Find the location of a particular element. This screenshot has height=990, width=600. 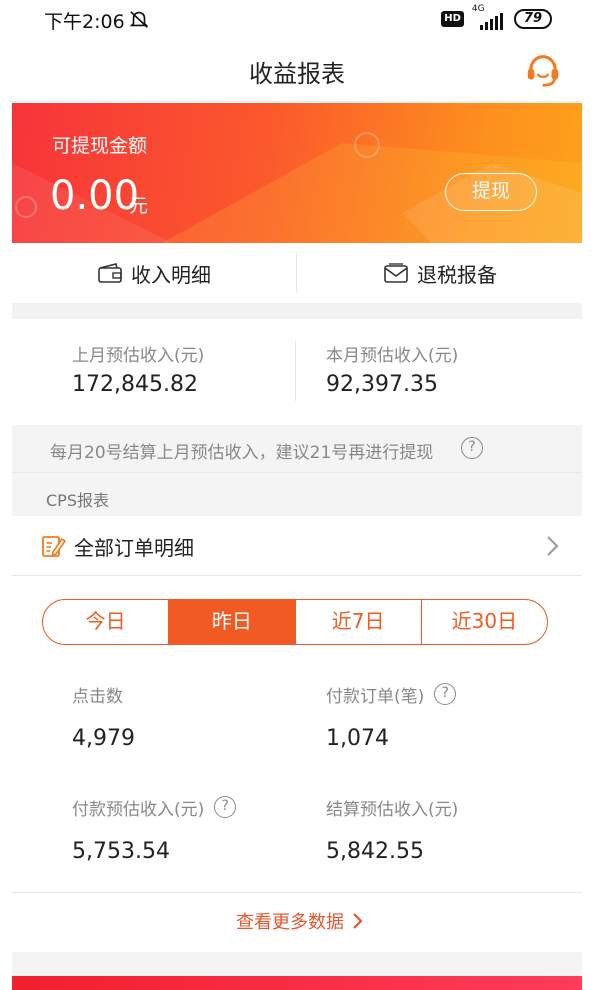

tab-last-7-days: 近7日 is located at coordinates (359, 622).